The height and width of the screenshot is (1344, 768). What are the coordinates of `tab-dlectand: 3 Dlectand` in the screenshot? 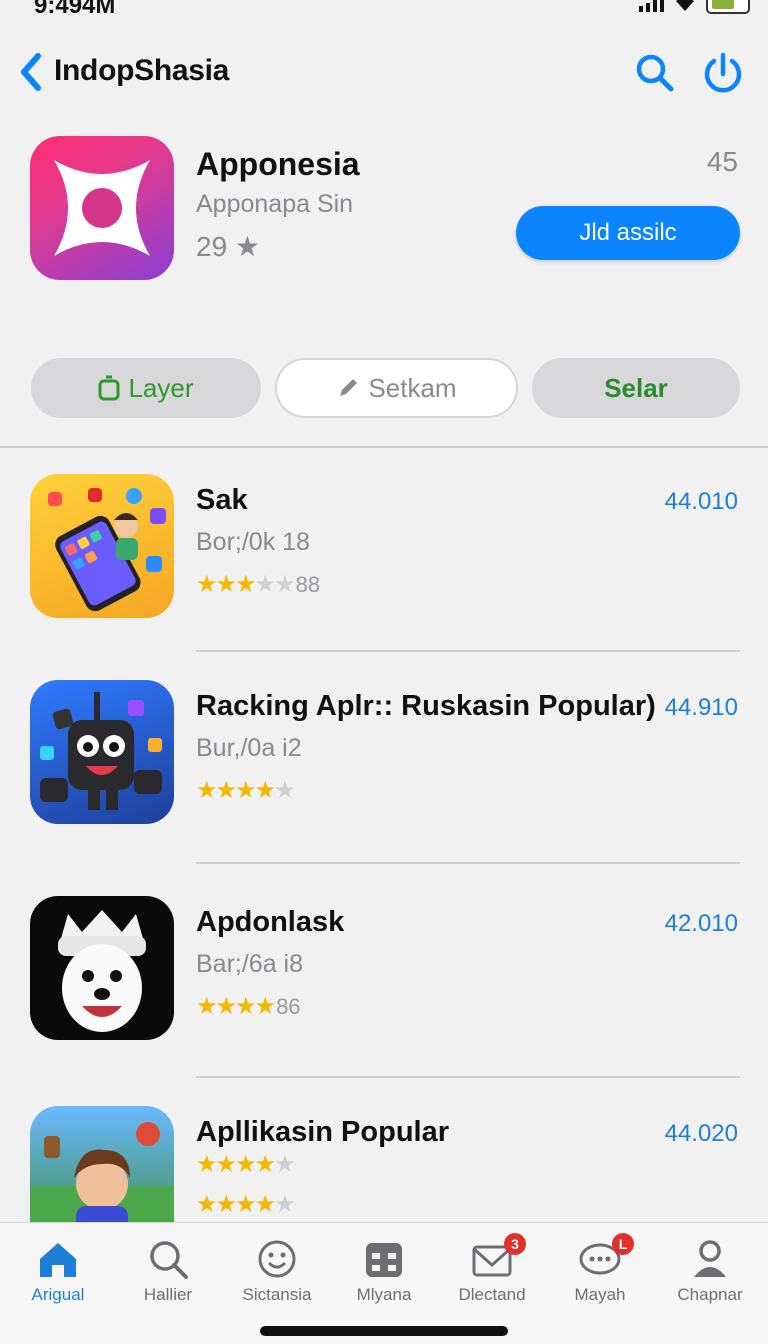 It's located at (492, 1275).